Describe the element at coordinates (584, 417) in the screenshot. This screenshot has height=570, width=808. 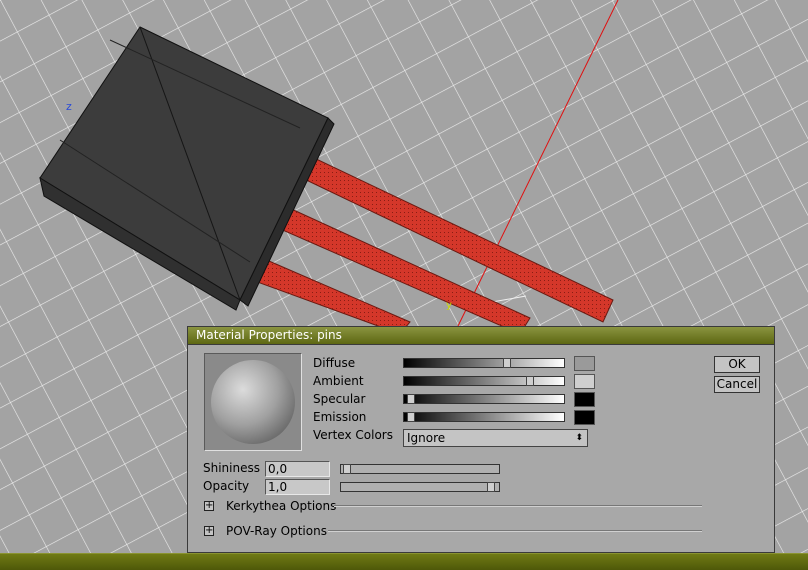
I see `emission-swatch` at that location.